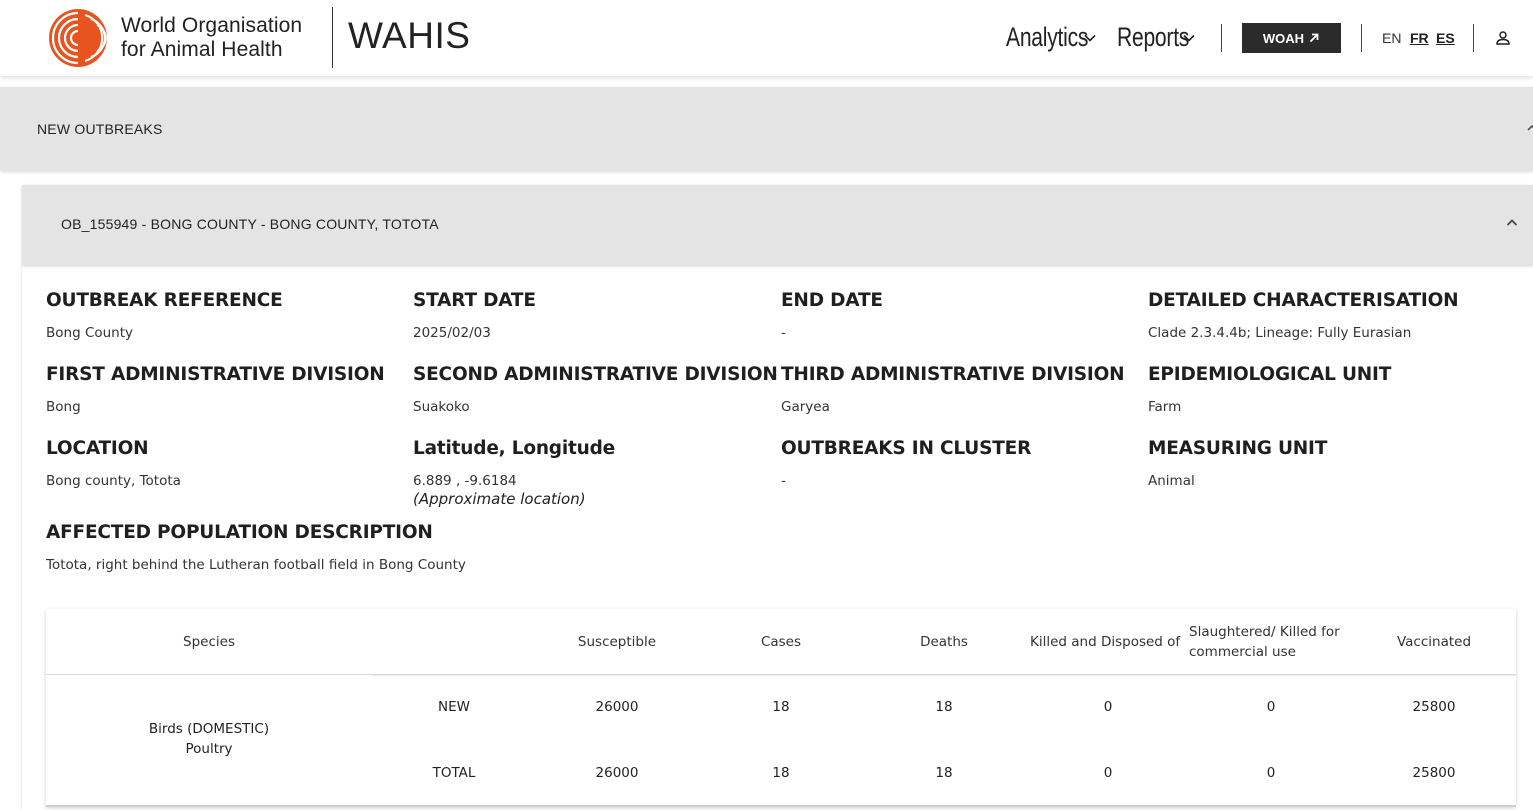 The width and height of the screenshot is (1533, 810). What do you see at coordinates (441, 407) in the screenshot?
I see `second-admin-division-value: Suakoko` at bounding box center [441, 407].